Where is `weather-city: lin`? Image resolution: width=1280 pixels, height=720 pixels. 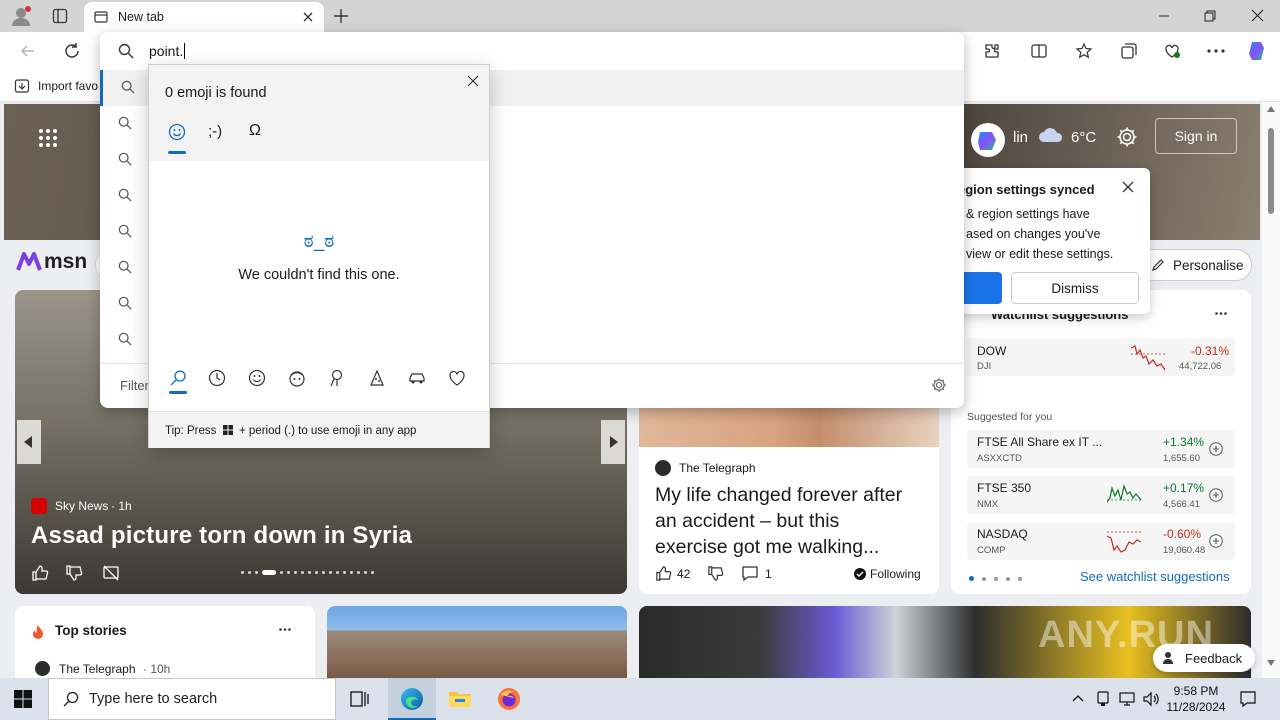
weather-city: lin is located at coordinates (1020, 137).